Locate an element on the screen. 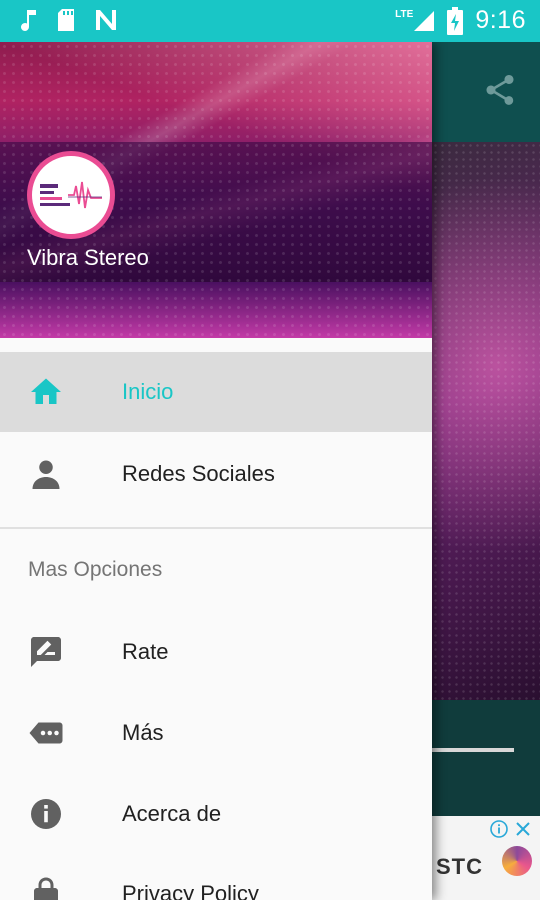 The image size is (540, 900). menu-item-label: Más is located at coordinates (143, 732).